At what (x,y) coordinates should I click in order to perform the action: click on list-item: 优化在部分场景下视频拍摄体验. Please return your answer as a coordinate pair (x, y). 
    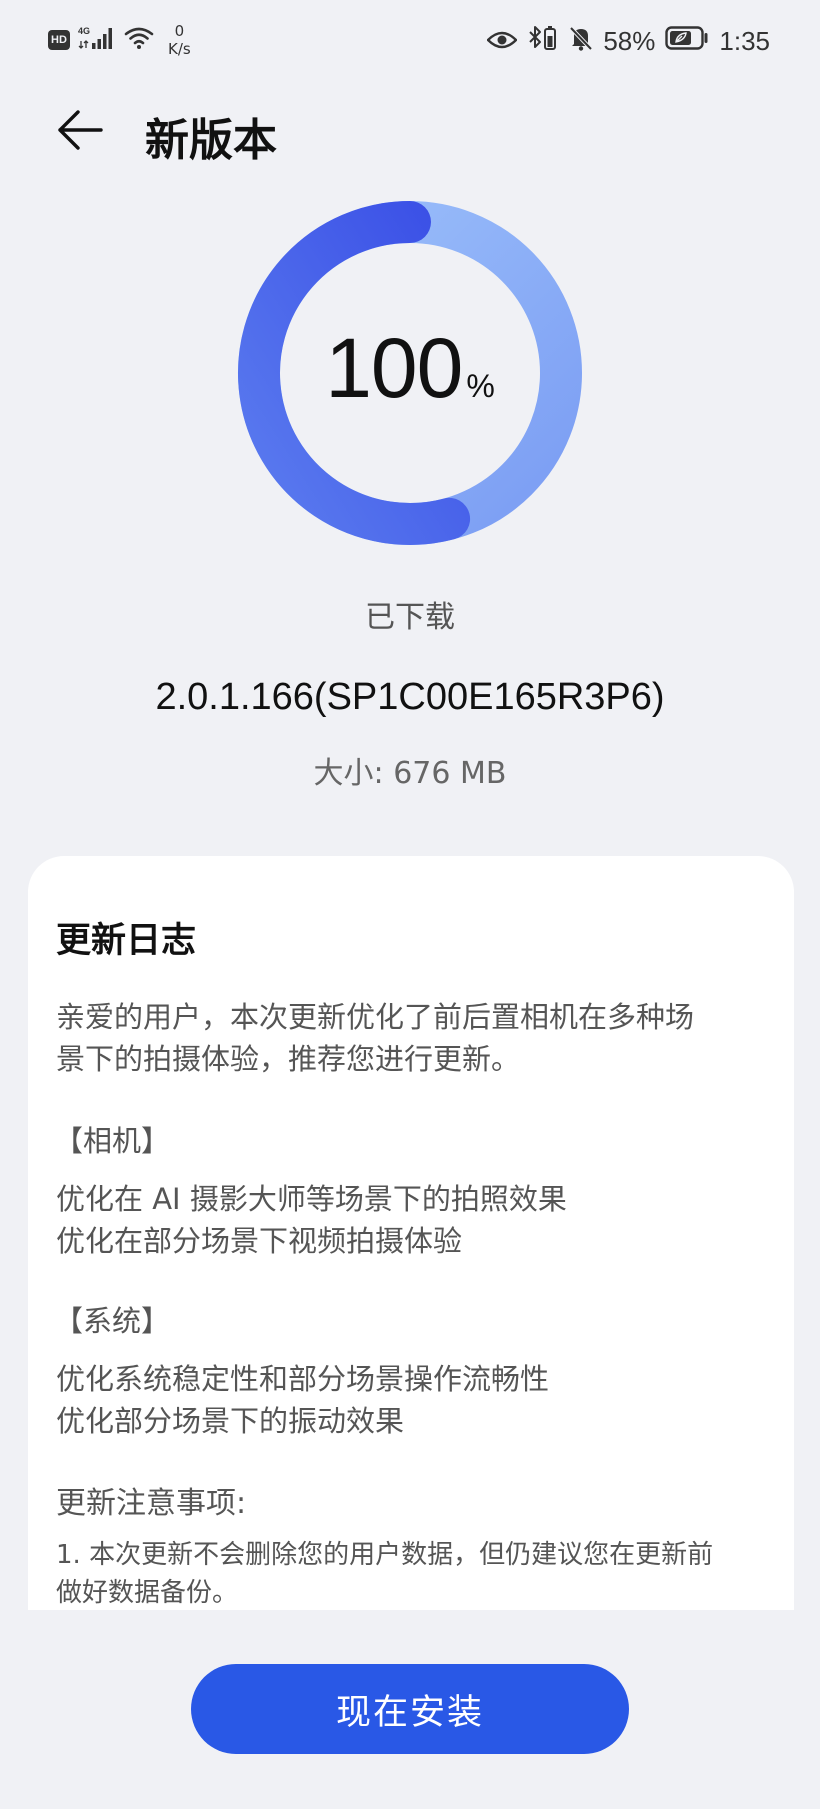
    Looking at the image, I should click on (259, 1241).